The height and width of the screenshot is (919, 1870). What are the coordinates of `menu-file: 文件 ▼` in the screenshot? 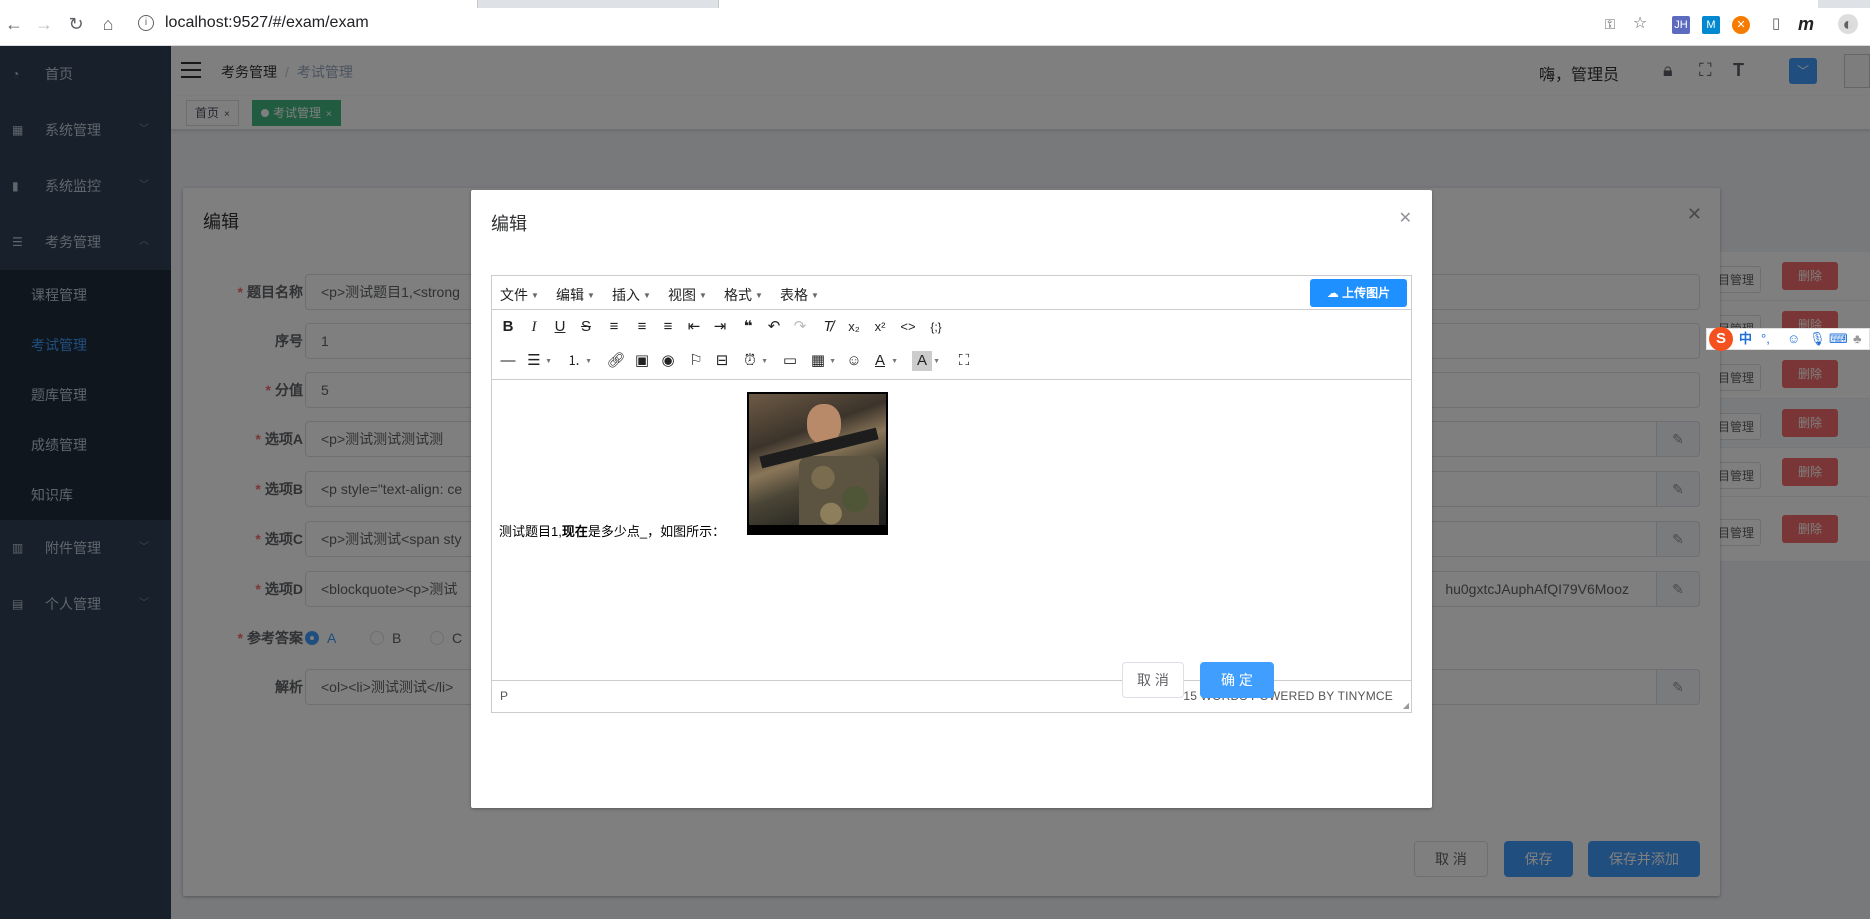 It's located at (519, 295).